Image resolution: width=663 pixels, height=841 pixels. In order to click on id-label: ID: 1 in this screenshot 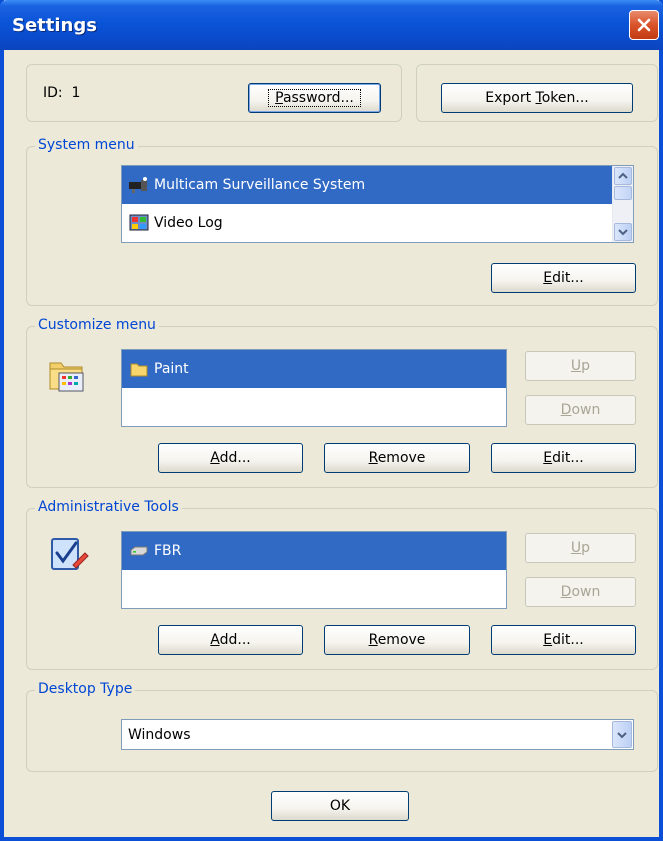, I will do `click(62, 93)`.